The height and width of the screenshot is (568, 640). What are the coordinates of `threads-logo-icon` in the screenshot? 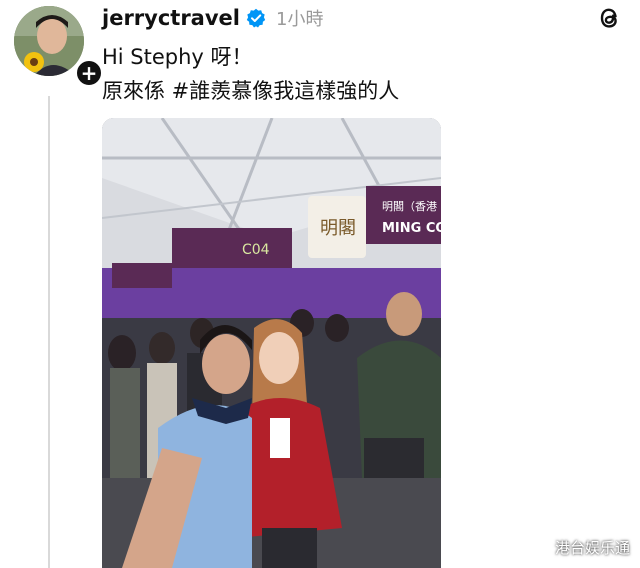 It's located at (609, 18).